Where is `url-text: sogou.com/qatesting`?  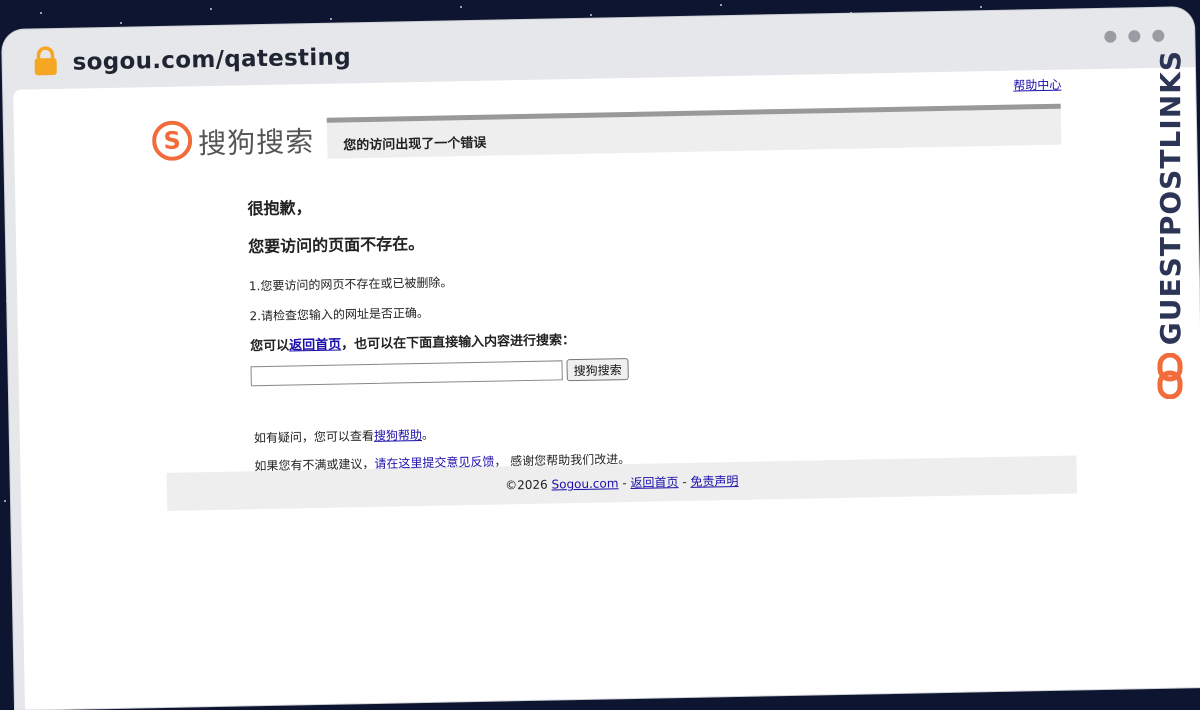
url-text: sogou.com/qatesting is located at coordinates (211, 59).